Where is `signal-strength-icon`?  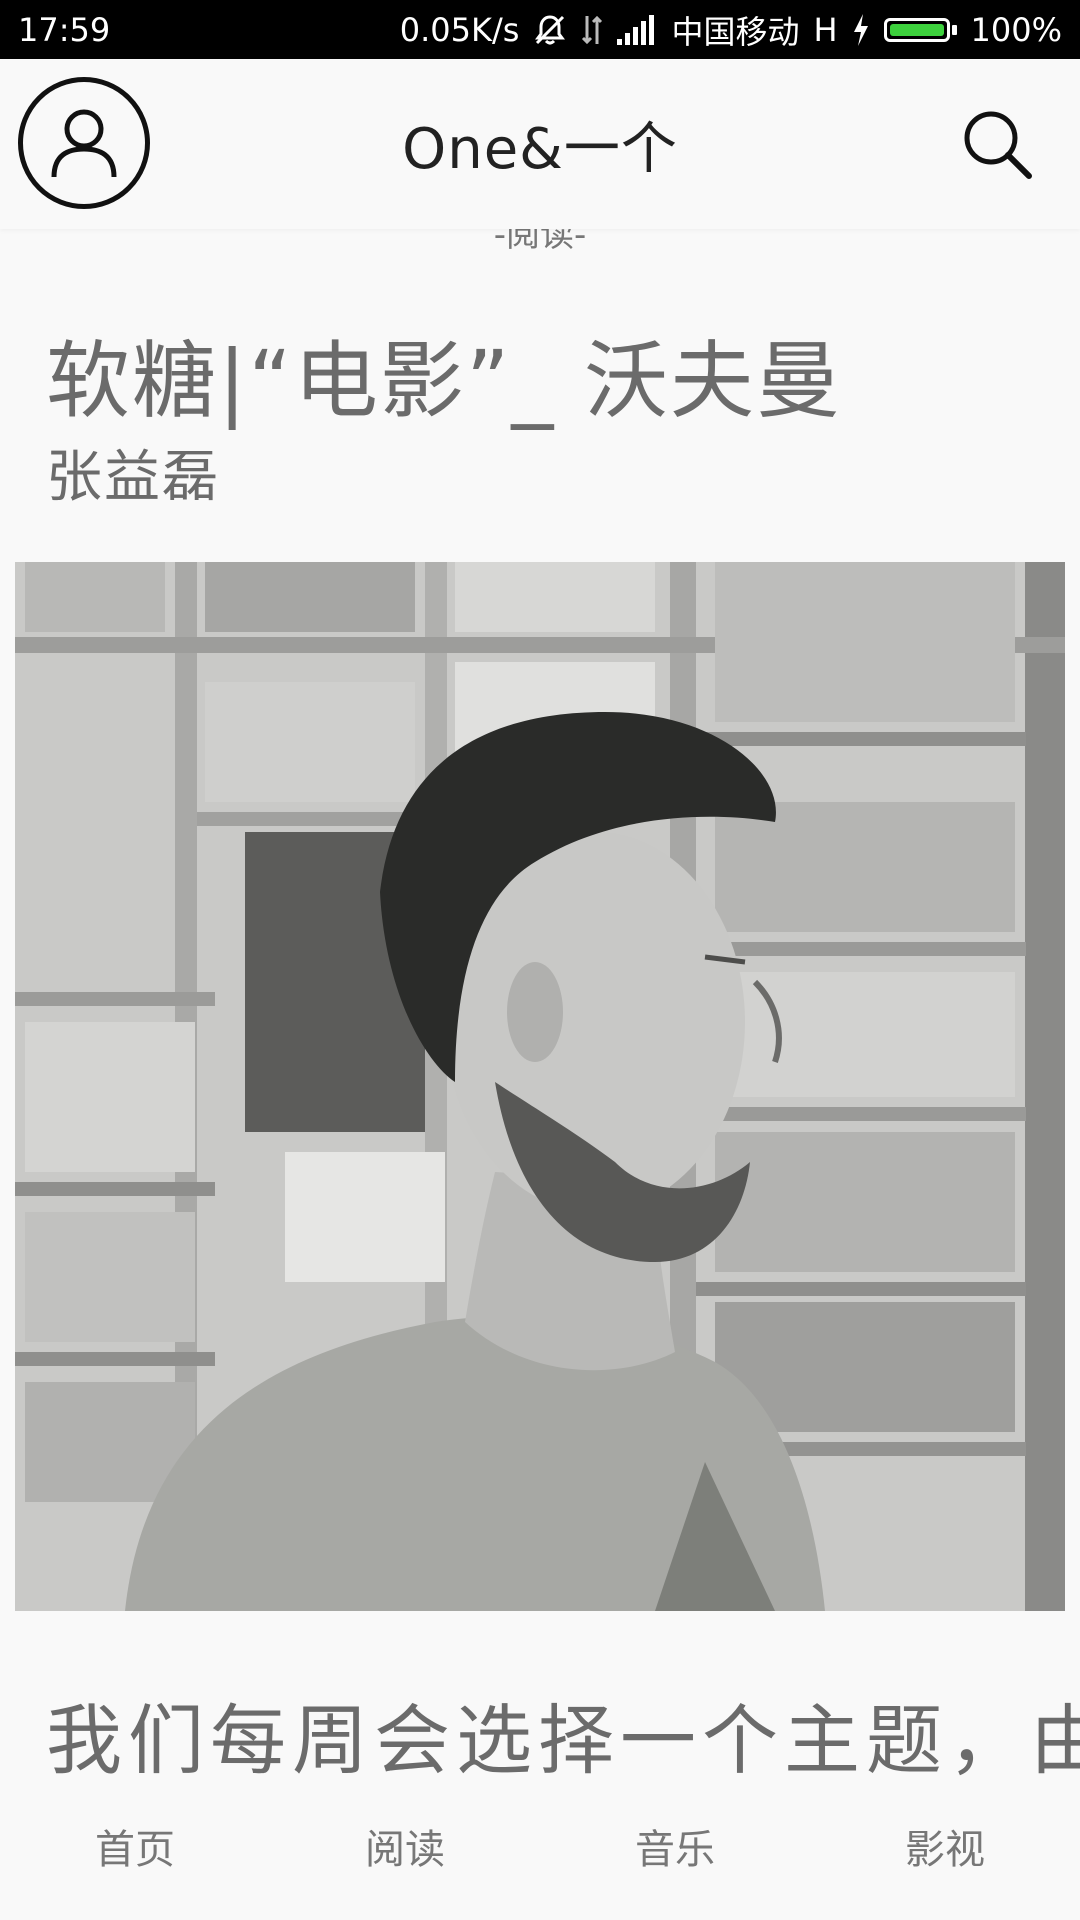 signal-strength-icon is located at coordinates (637, 29).